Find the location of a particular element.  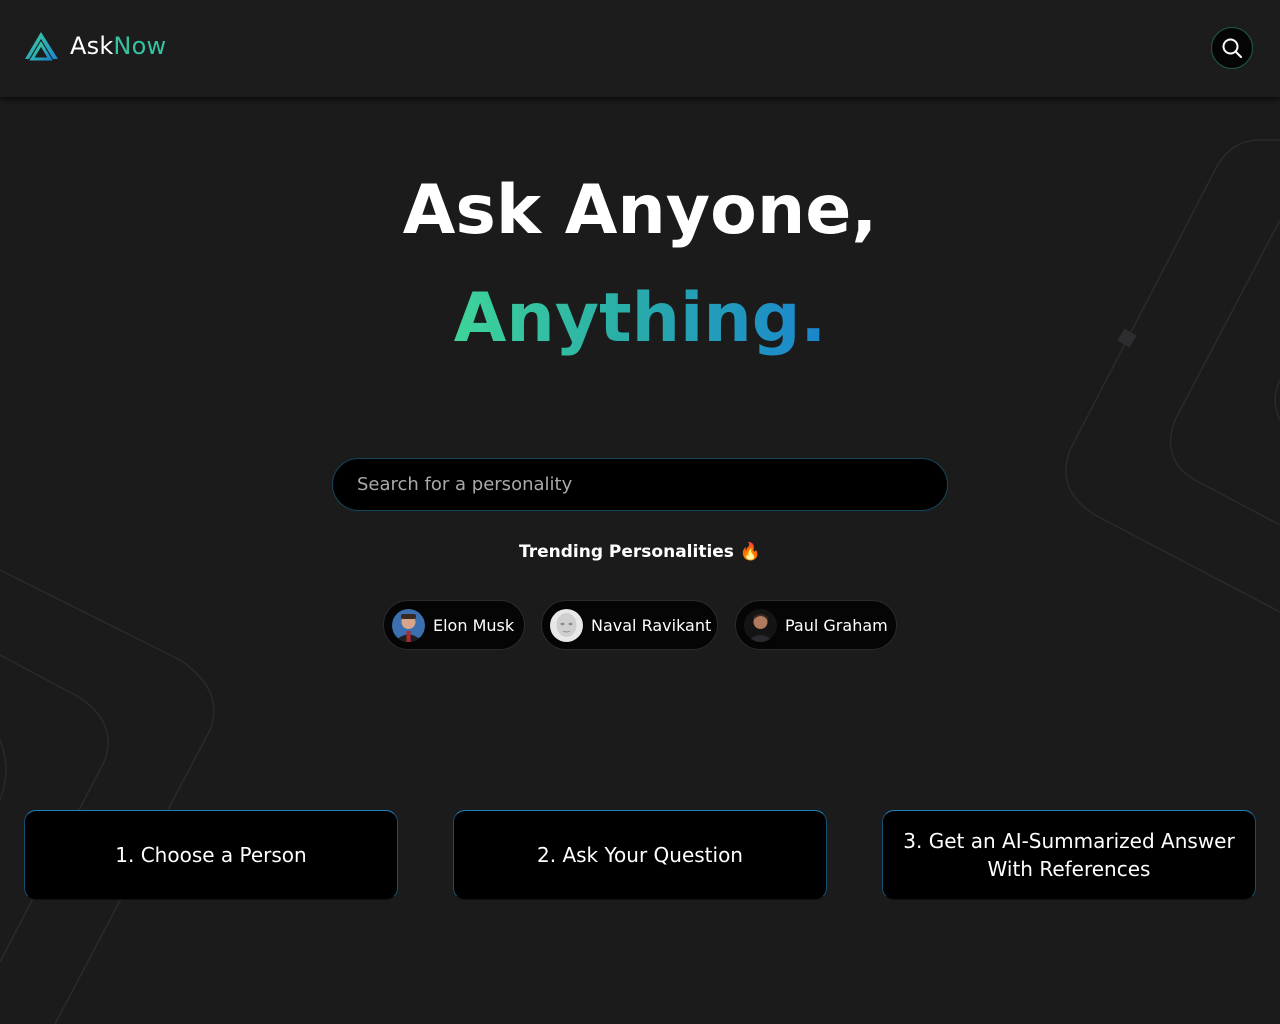

personality-name: Naval Ravikant is located at coordinates (651, 625).